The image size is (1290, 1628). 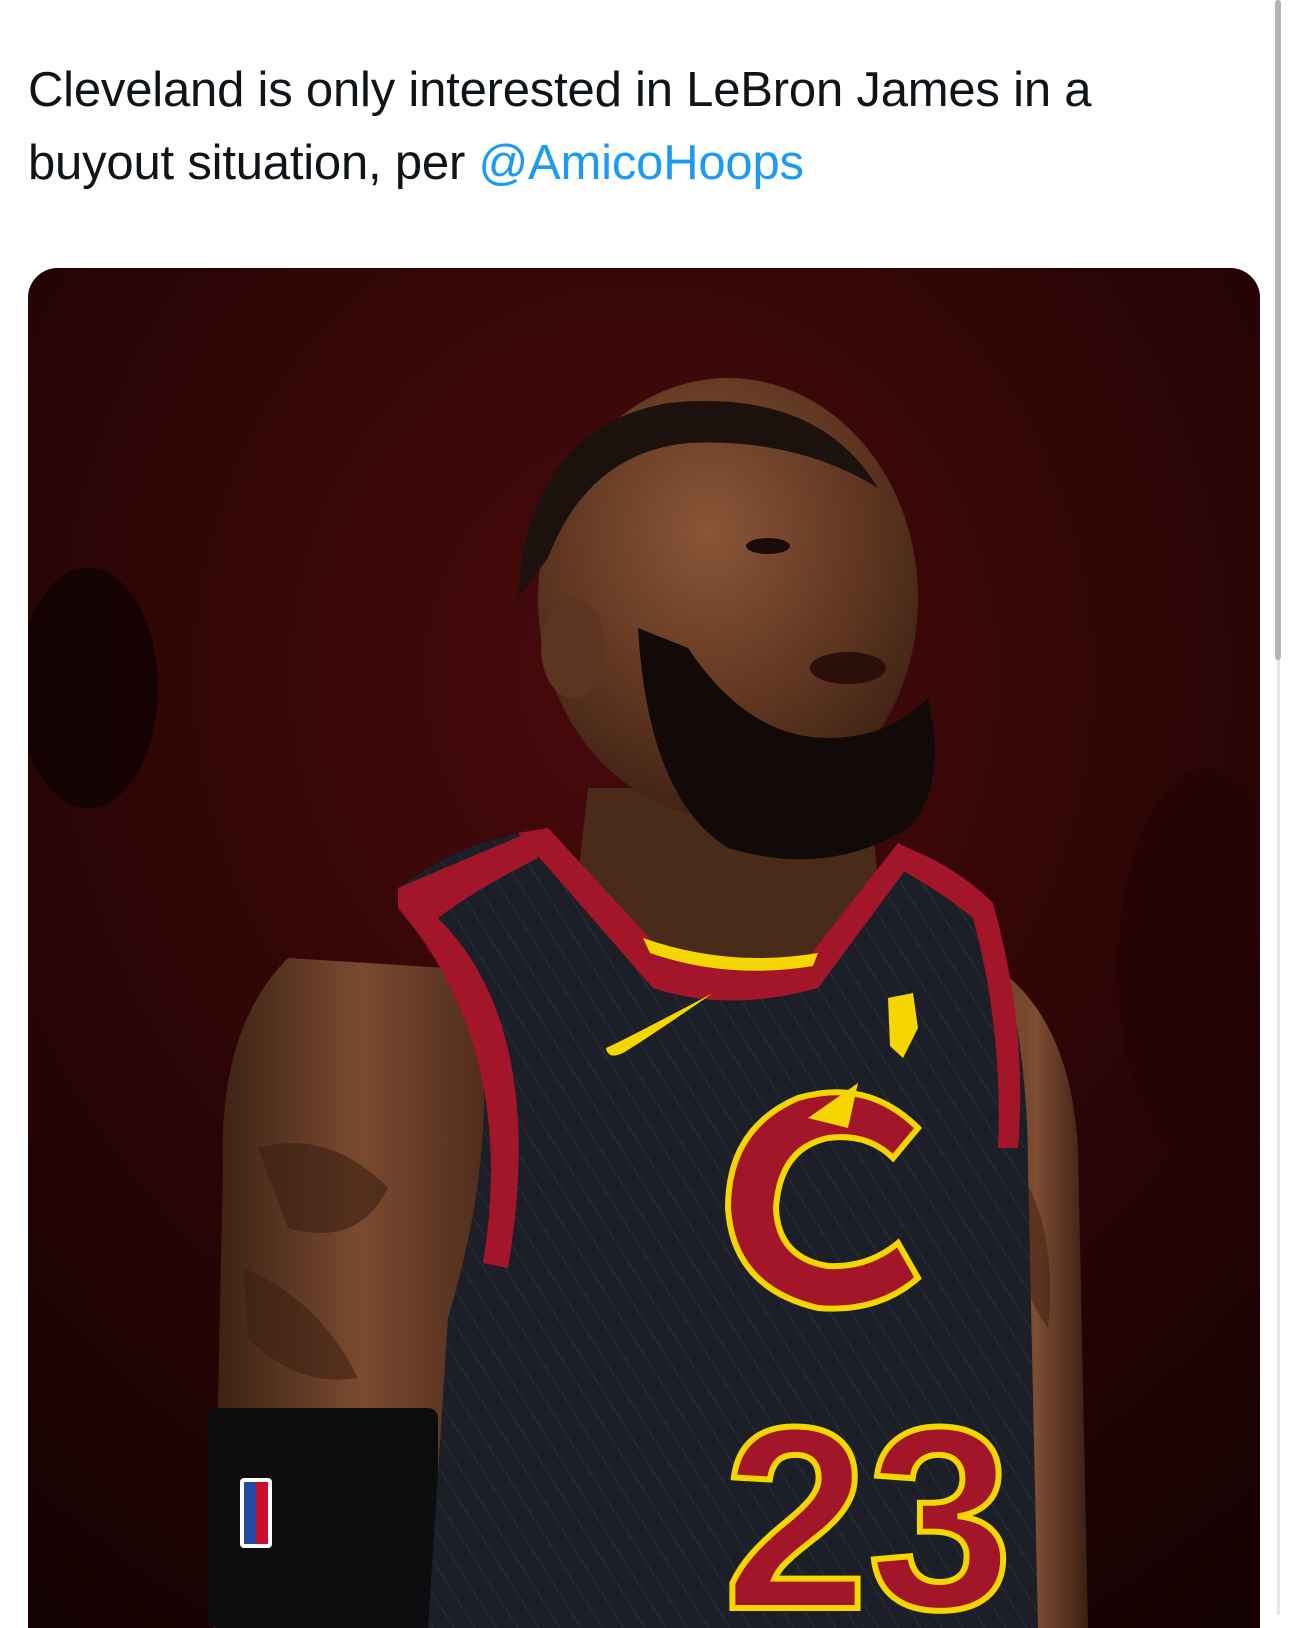 What do you see at coordinates (1278, 330) in the screenshot?
I see `scrollbar-thumb` at bounding box center [1278, 330].